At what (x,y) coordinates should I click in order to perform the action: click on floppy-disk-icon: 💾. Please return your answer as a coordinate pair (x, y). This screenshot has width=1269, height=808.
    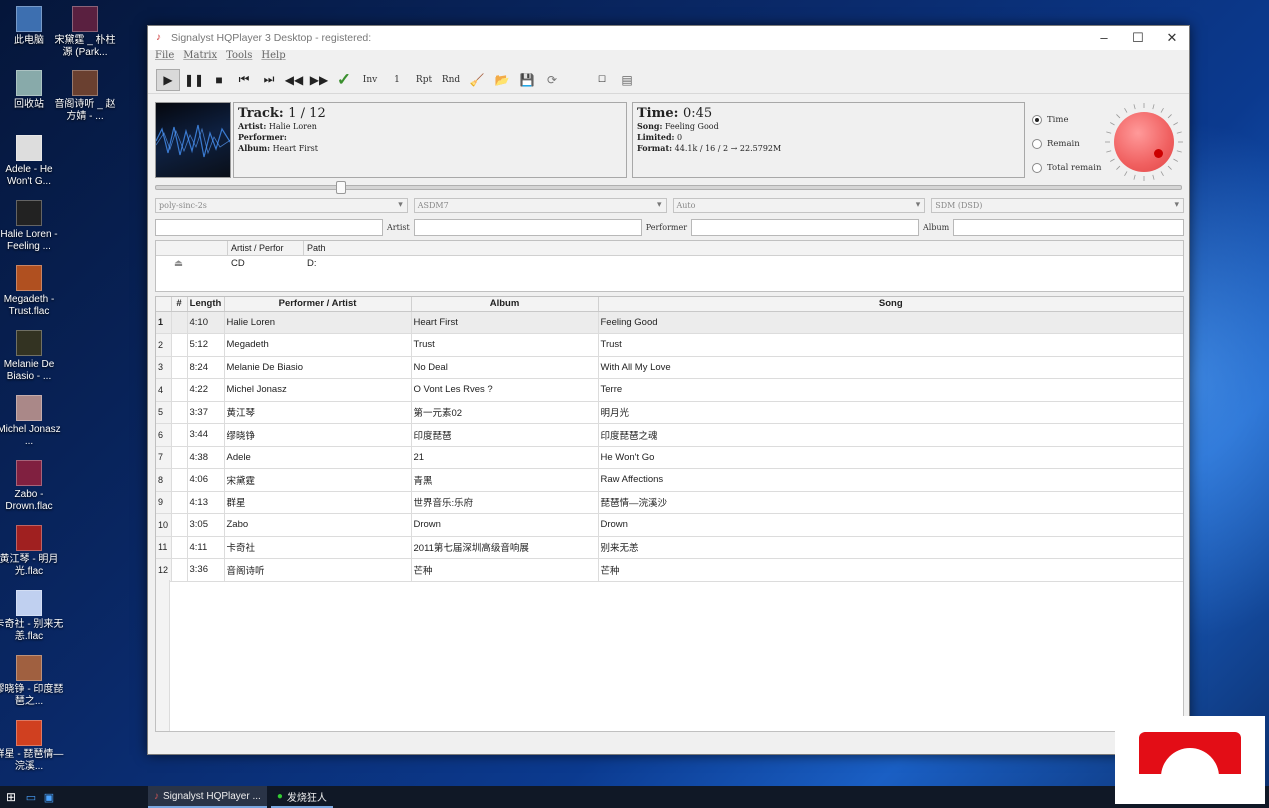
    Looking at the image, I should click on (527, 79).